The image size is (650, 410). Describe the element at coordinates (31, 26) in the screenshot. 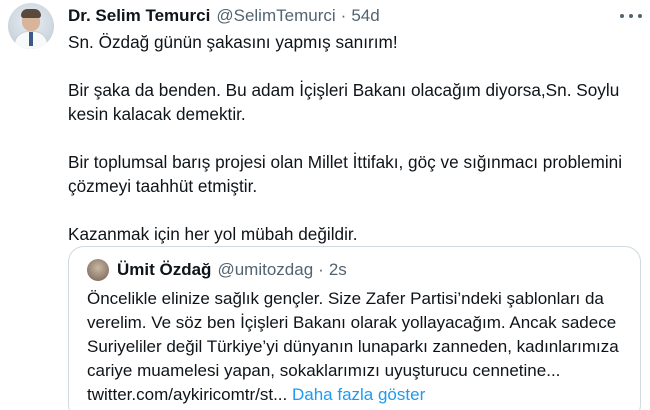

I see `author-avatar` at that location.